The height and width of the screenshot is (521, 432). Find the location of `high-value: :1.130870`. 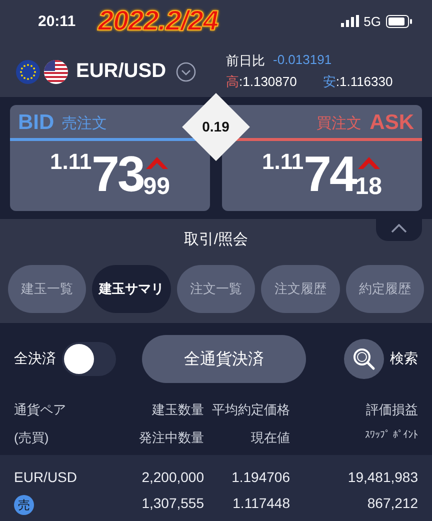

high-value: :1.130870 is located at coordinates (268, 81).